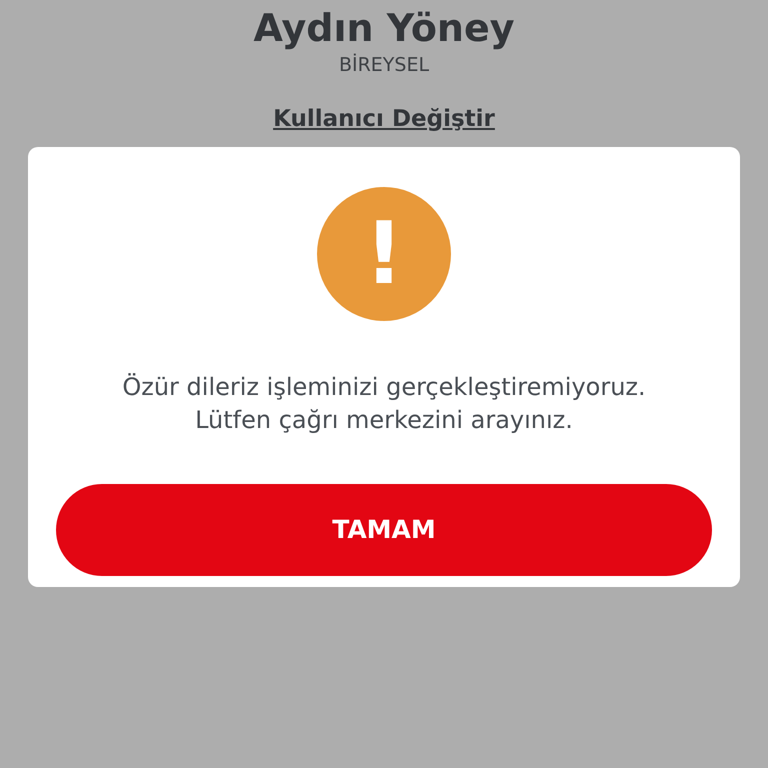 Image resolution: width=768 pixels, height=768 pixels. Describe the element at coordinates (384, 404) in the screenshot. I see `error-message: Özür dileriz işleminizi gerçekleştiremiyoruz. Lütfen çağrı merkezini arayınız.` at that location.